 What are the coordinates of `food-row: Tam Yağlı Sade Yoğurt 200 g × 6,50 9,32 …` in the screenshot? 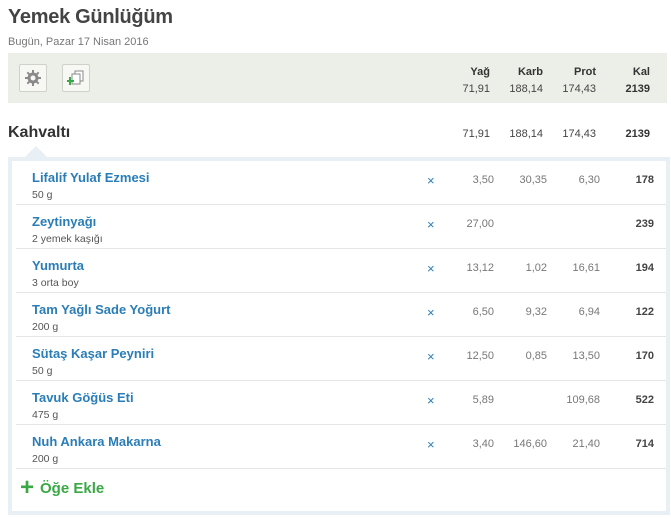 It's located at (341, 315).